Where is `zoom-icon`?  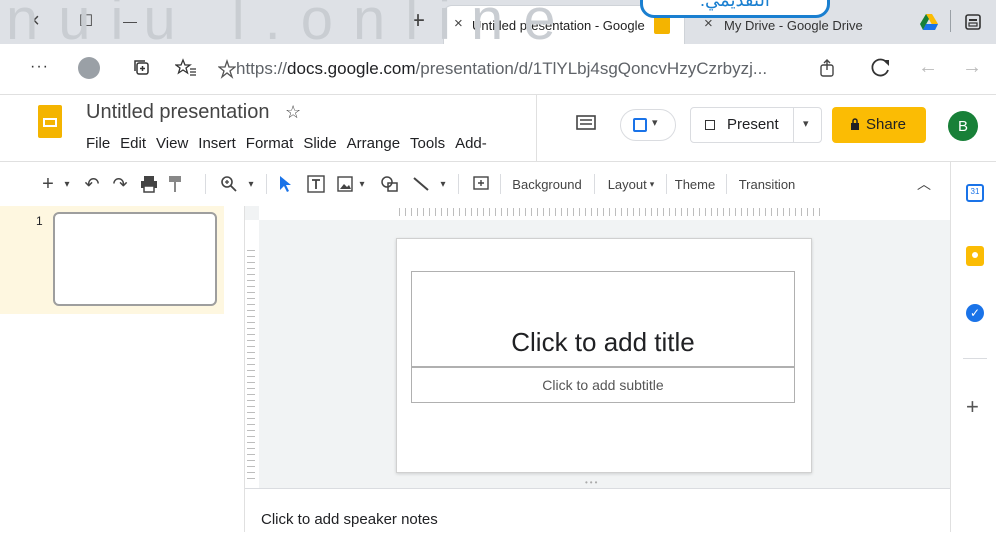
zoom-icon is located at coordinates (229, 184).